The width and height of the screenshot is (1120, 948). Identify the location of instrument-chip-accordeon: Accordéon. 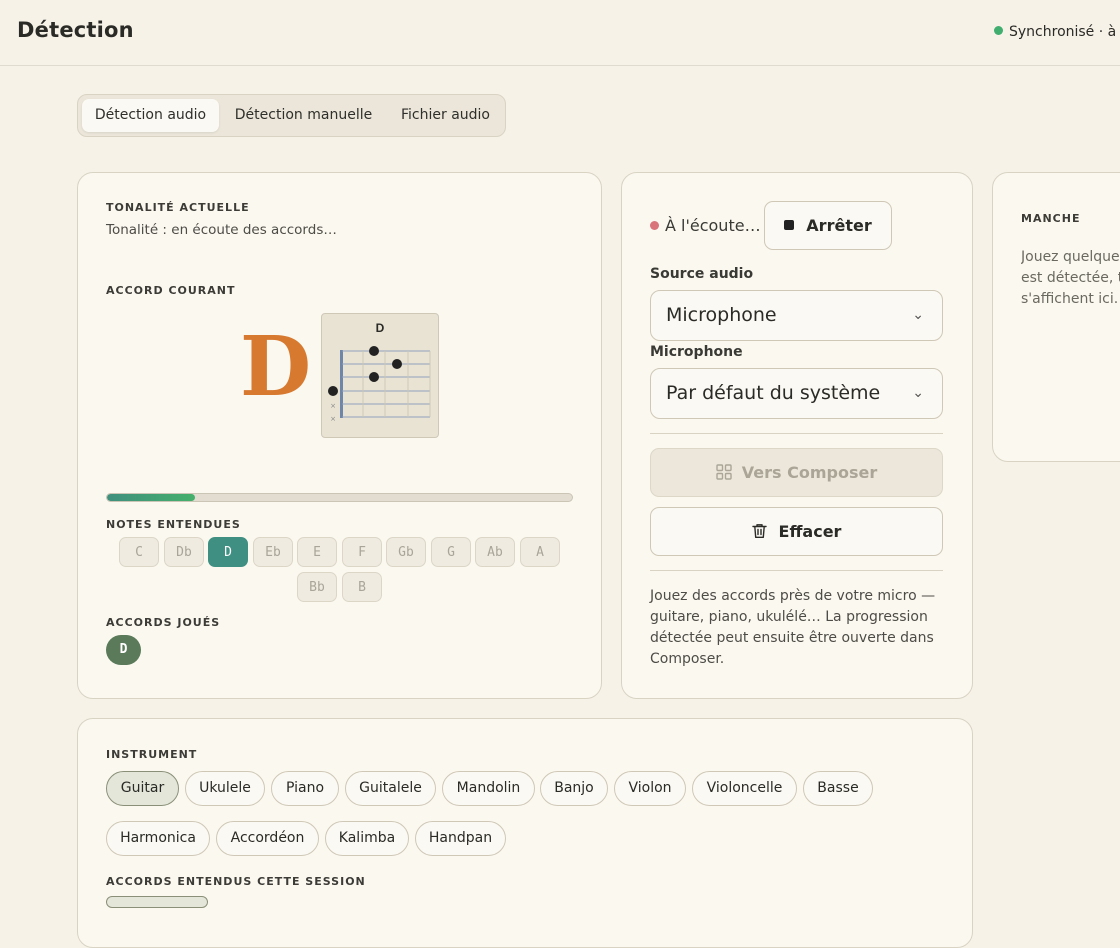
(267, 838).